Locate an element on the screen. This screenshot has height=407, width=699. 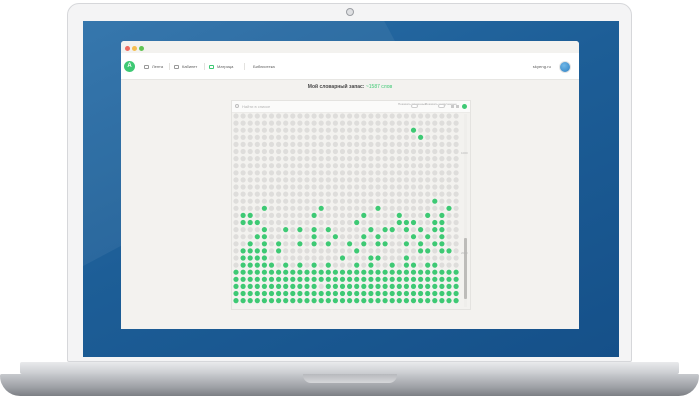
toggle-unlearned is located at coordinates (441, 106).